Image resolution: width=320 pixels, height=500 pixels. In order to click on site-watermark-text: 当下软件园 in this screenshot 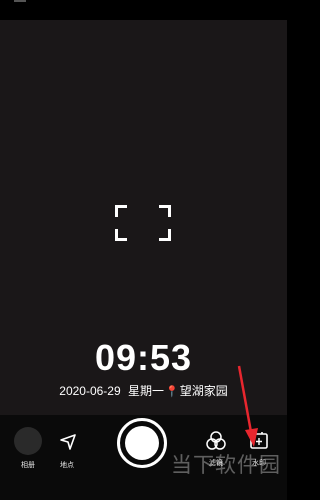, I will do `click(226, 465)`.